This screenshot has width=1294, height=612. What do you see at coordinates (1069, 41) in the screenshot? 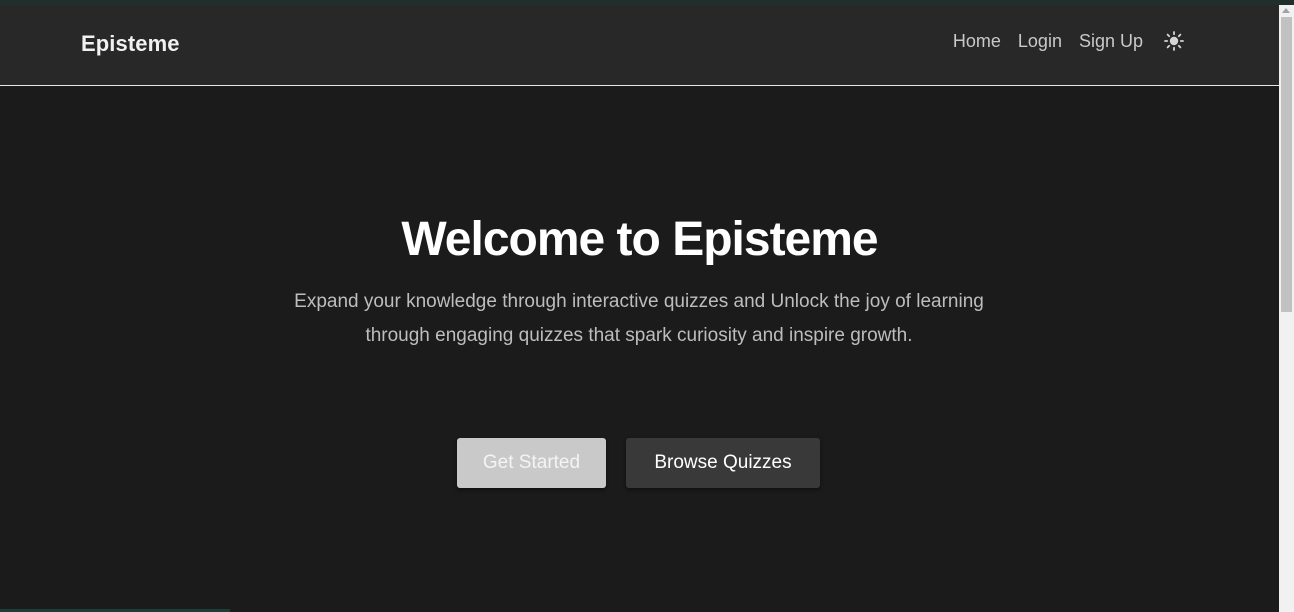
I see `nav-links: Home Login Sign Up` at bounding box center [1069, 41].